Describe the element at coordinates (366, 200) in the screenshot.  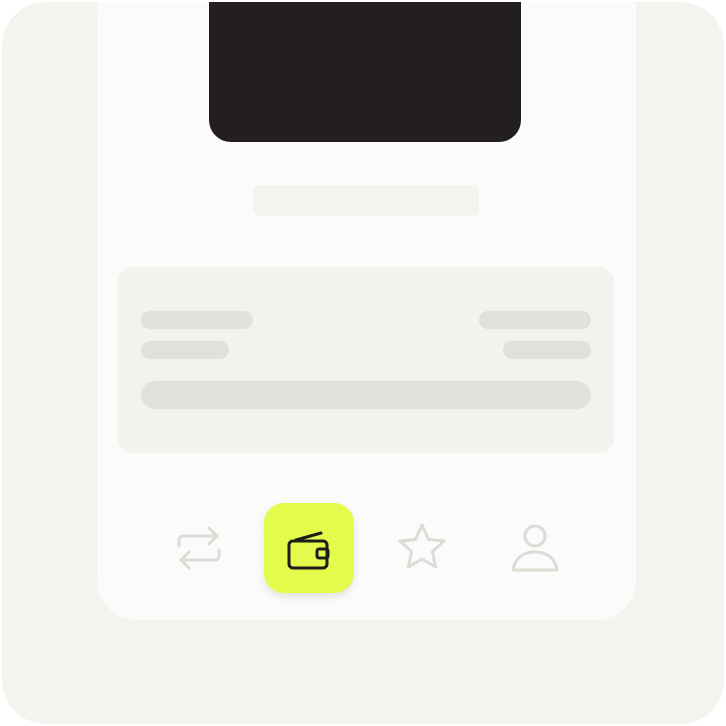
I see `title-placeholder` at that location.